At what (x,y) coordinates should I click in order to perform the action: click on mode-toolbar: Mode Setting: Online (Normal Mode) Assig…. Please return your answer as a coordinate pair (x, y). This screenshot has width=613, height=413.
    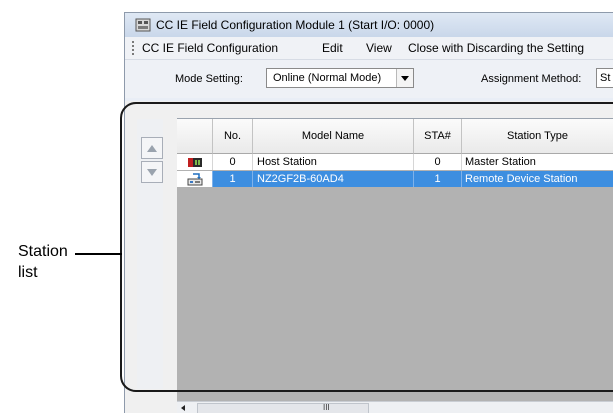
    Looking at the image, I should click on (369, 79).